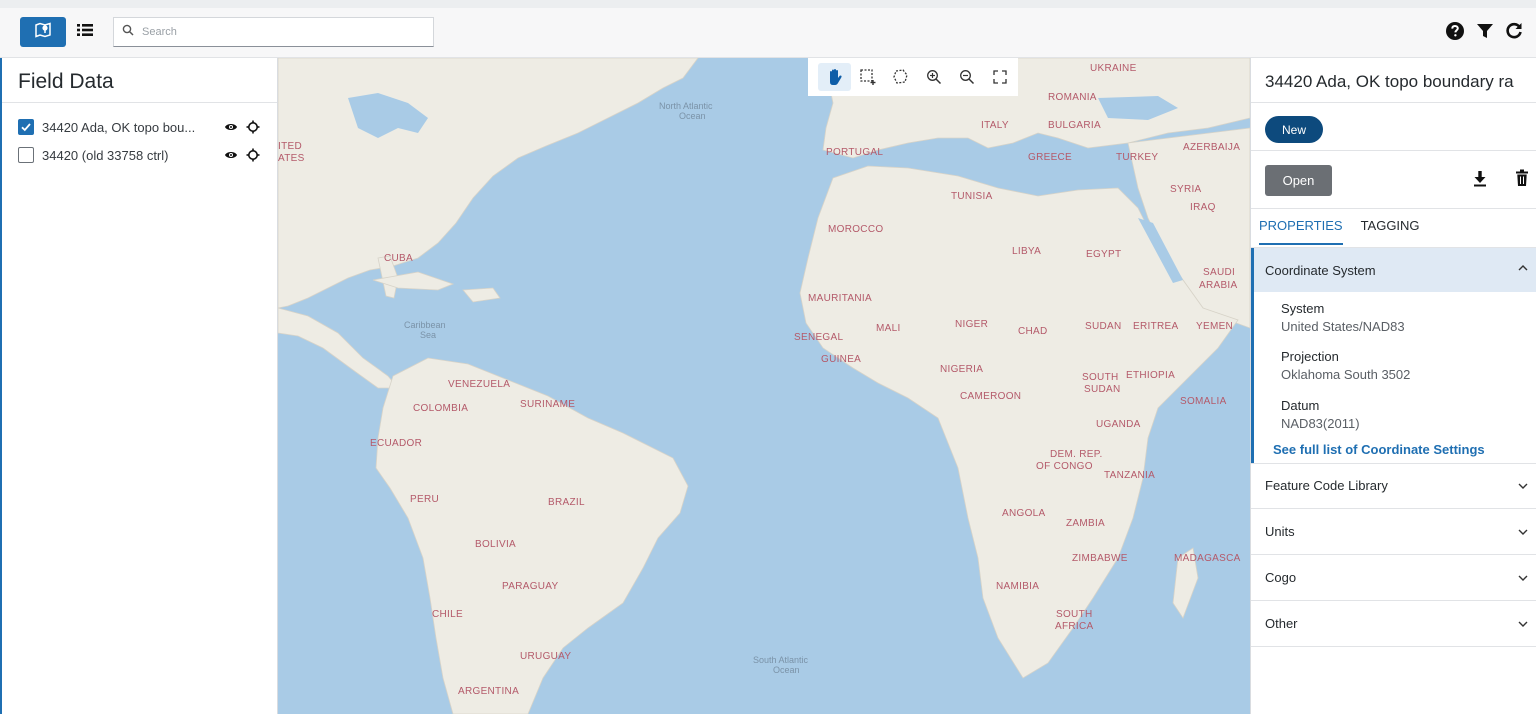 The height and width of the screenshot is (714, 1536). Describe the element at coordinates (1074, 614) in the screenshot. I see `map-label-south-africa-1: SOUTH` at that location.